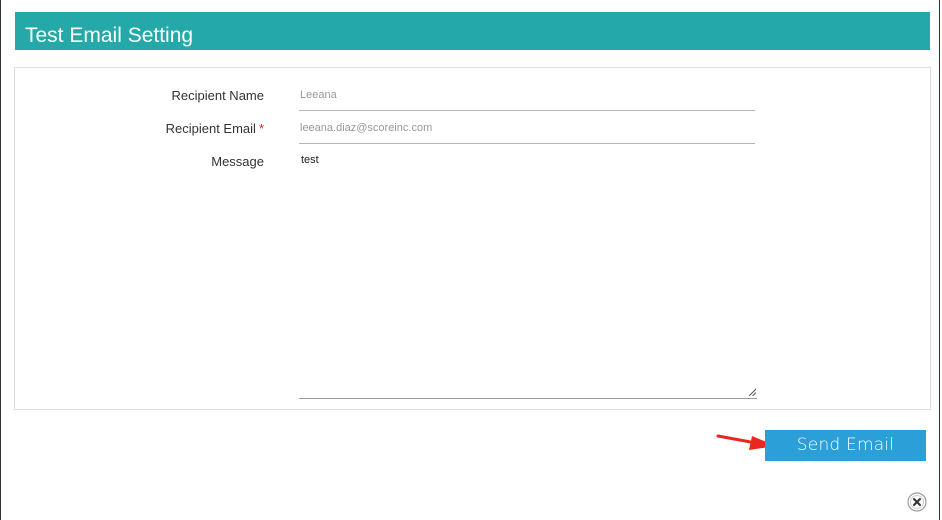 The height and width of the screenshot is (520, 942). I want to click on message-label-text: Message, so click(237, 161).